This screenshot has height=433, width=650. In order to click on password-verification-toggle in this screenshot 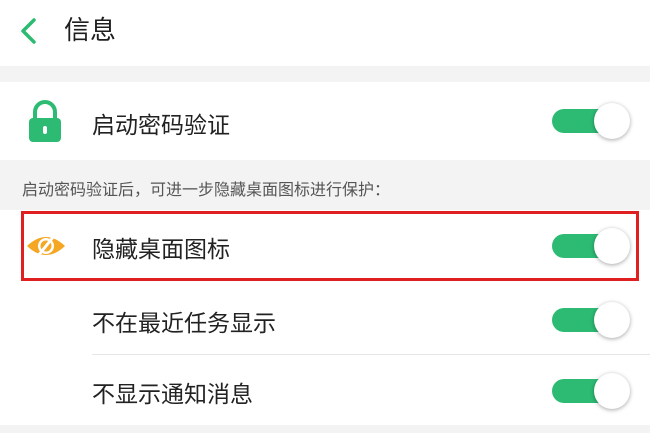, I will do `click(591, 121)`.